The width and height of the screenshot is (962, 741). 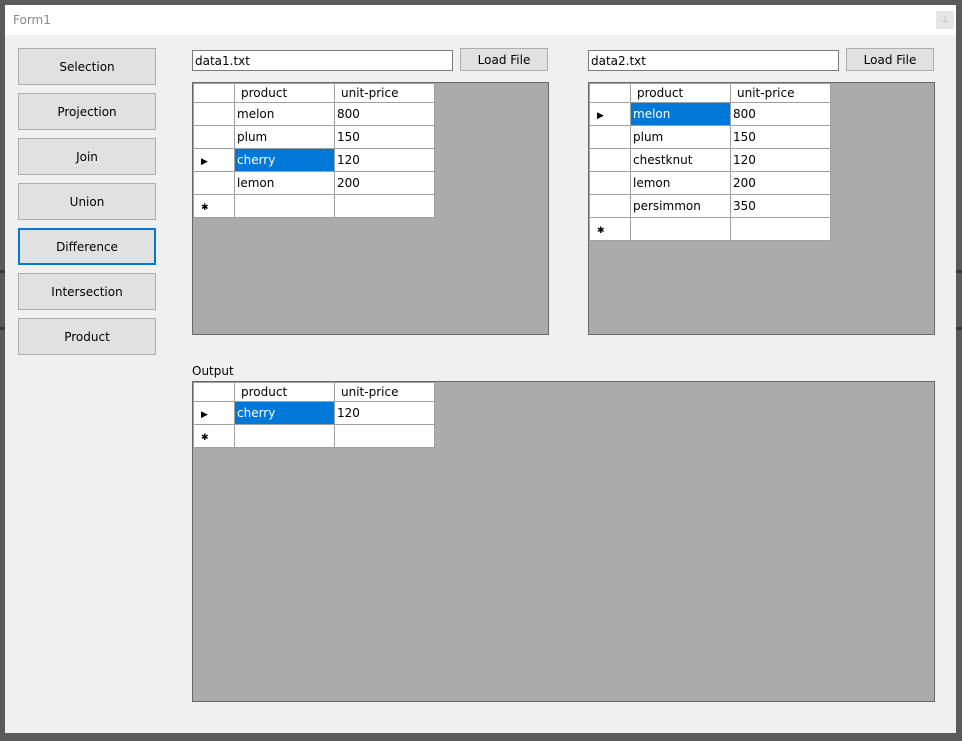 I want to click on join-button: Join, so click(x=87, y=156).